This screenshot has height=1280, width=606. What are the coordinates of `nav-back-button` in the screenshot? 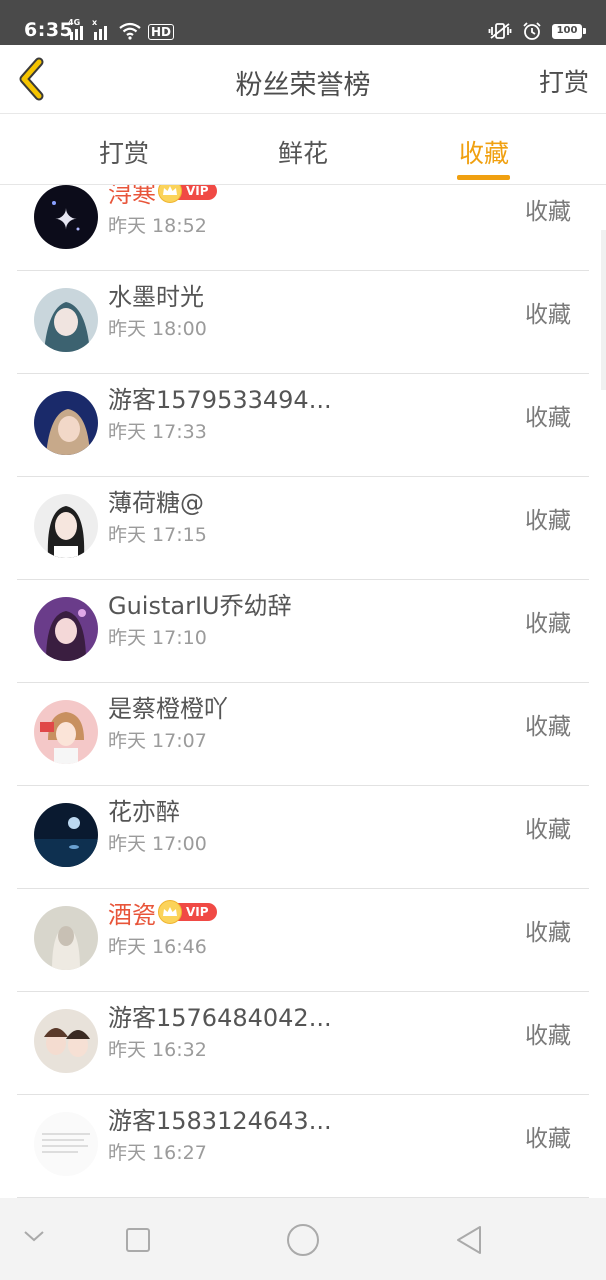 It's located at (469, 1242).